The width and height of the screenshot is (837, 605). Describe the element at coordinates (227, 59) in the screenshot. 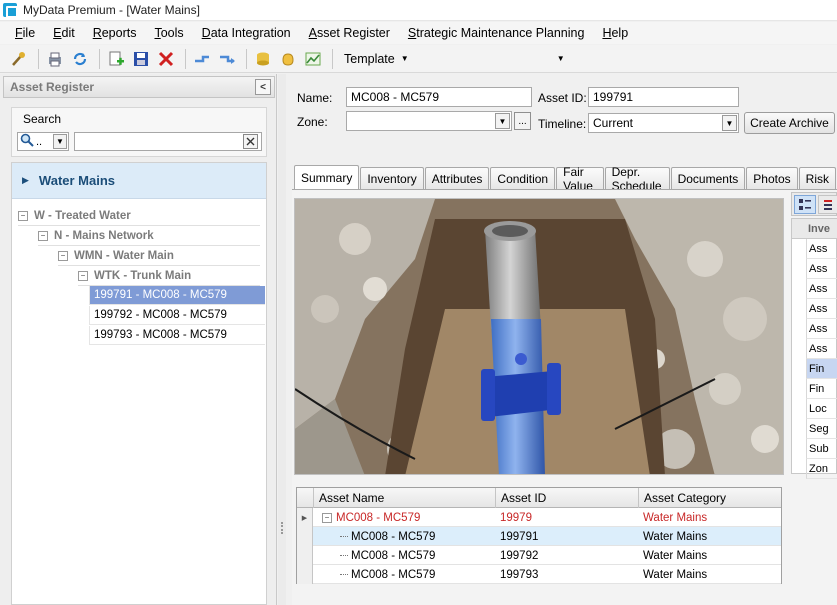

I see `move-right-icon` at that location.